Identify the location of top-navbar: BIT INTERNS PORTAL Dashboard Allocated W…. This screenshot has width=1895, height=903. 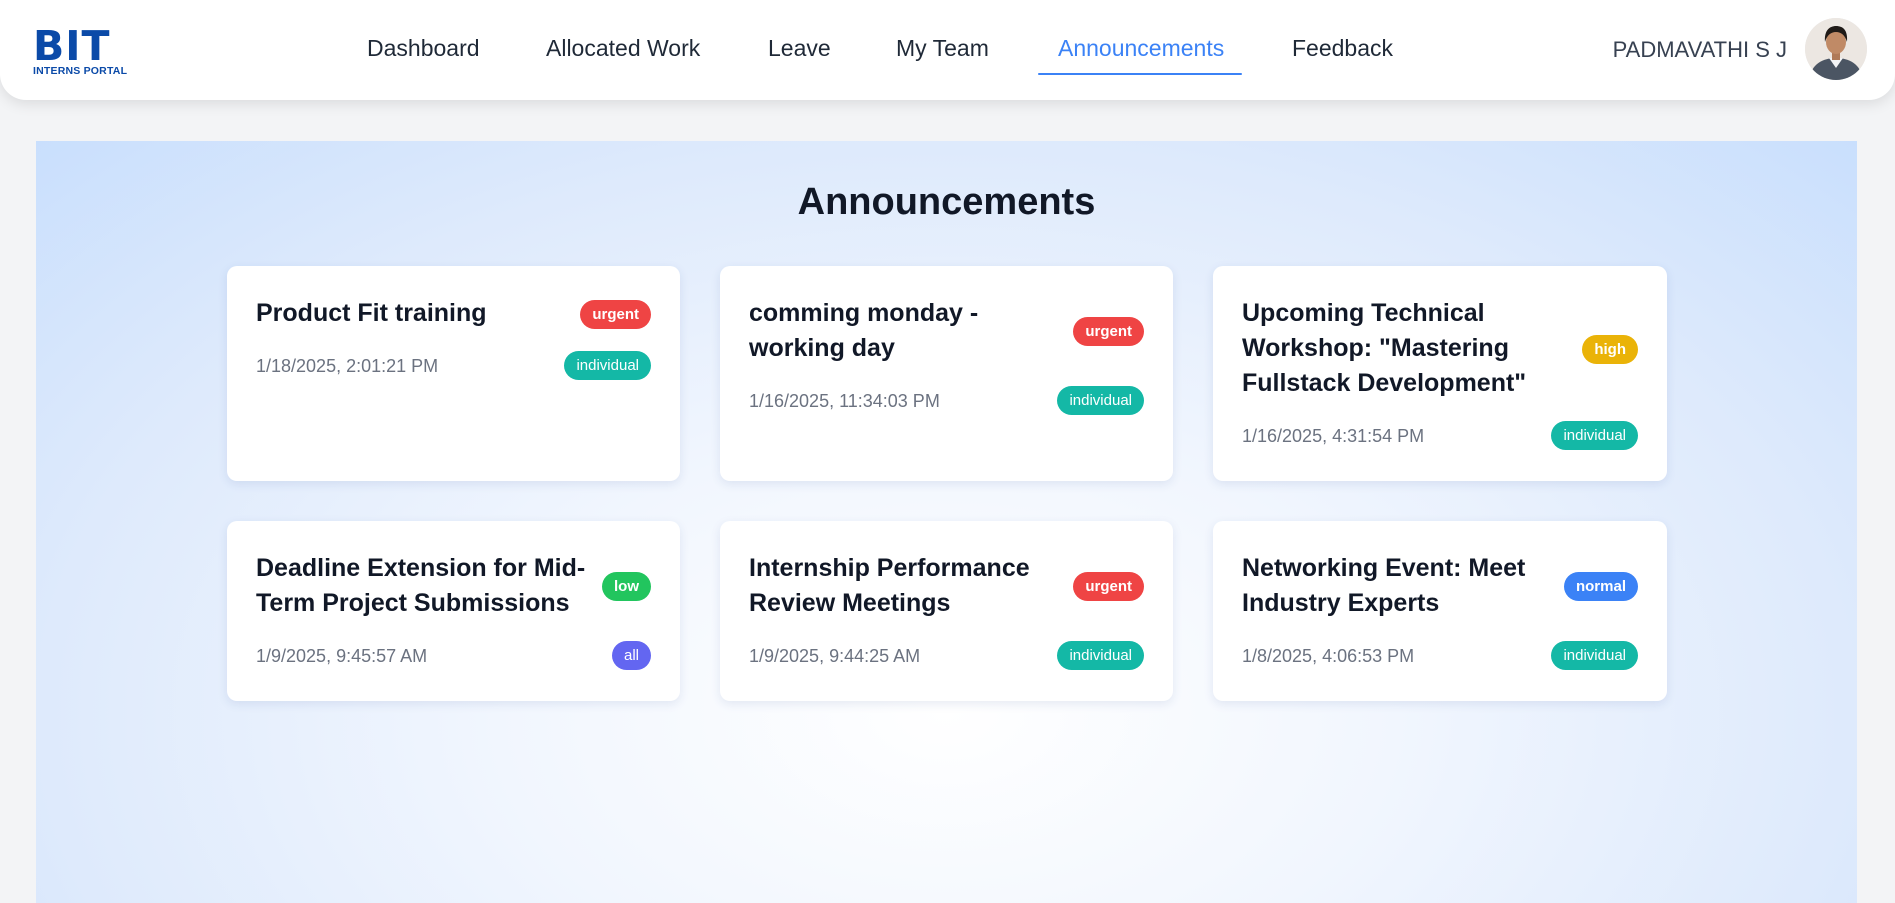
(947, 50).